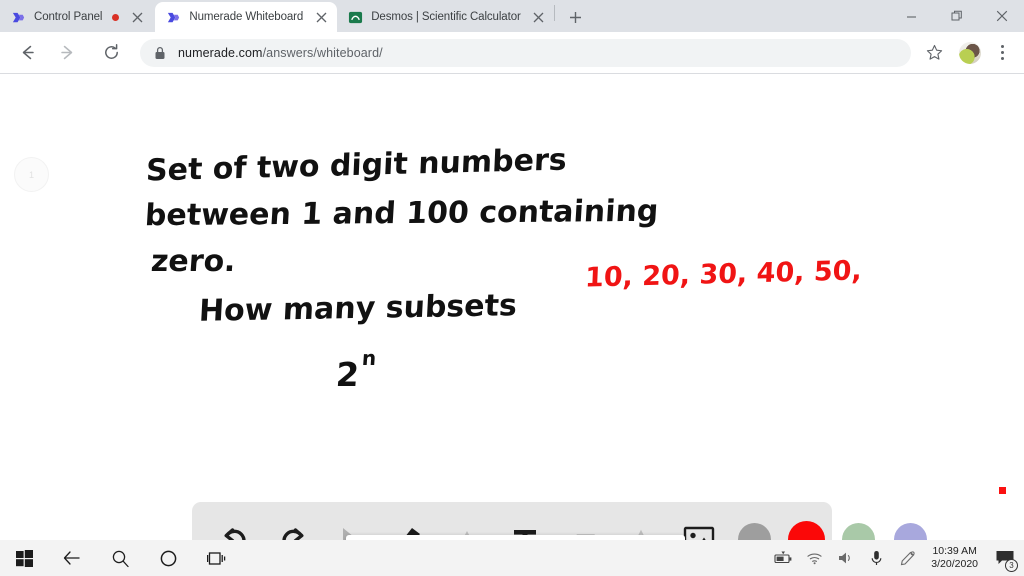  I want to click on bookmark-button, so click(934, 53).